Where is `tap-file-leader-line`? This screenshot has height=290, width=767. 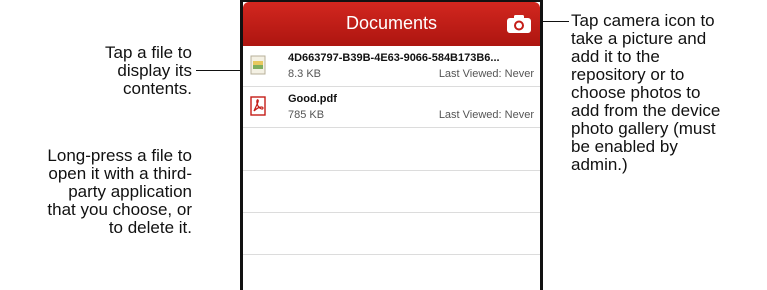
tap-file-leader-line is located at coordinates (218, 70).